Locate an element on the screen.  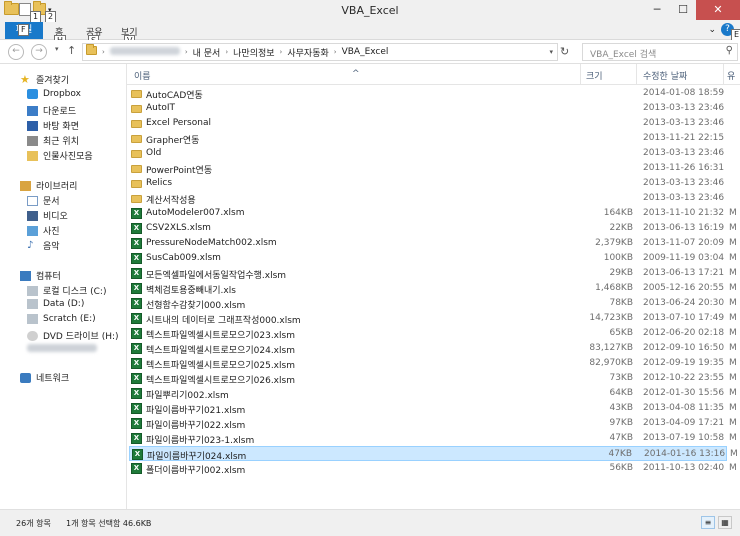
nav-item-drive-c: 로컬 디스크 (C:) is located at coordinates (66, 290).